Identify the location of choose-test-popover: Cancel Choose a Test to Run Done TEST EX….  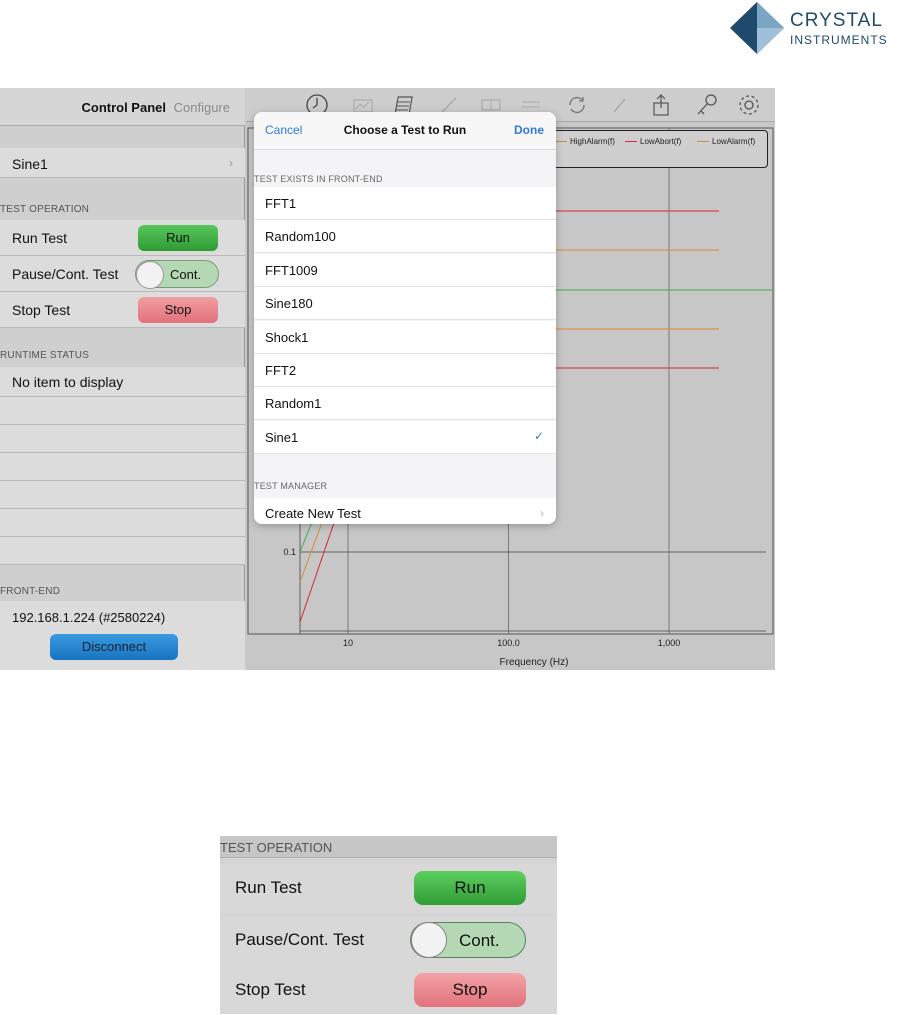
(405, 318).